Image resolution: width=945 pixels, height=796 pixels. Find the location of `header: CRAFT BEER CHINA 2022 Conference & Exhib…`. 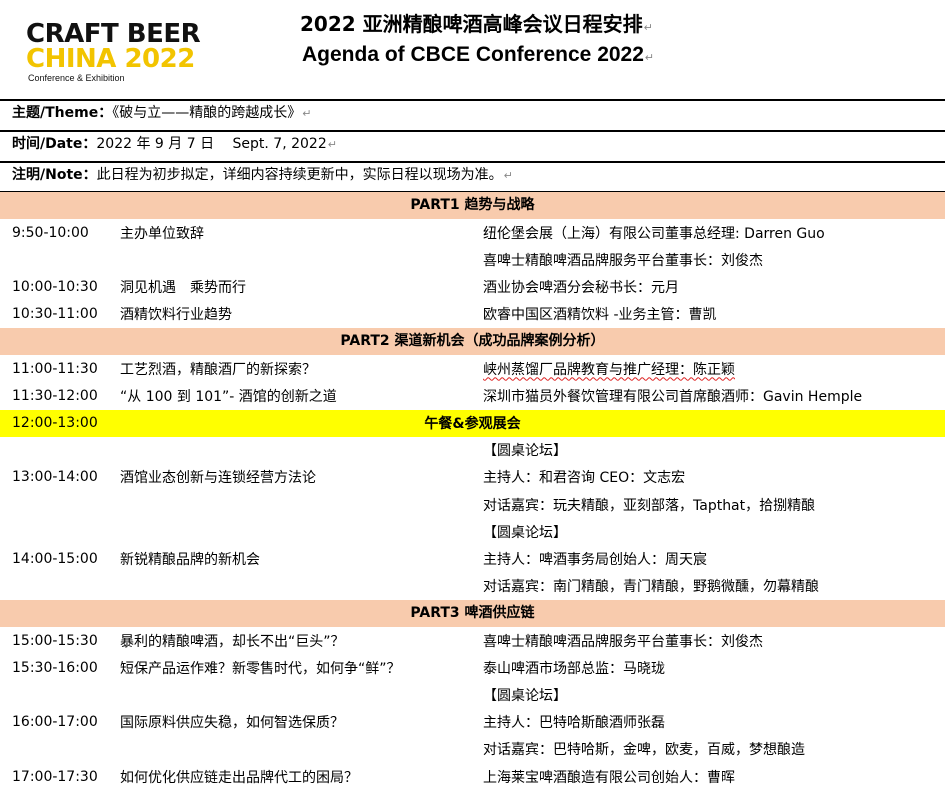

header: CRAFT BEER CHINA 2022 Conference & Exhib… is located at coordinates (472, 48).